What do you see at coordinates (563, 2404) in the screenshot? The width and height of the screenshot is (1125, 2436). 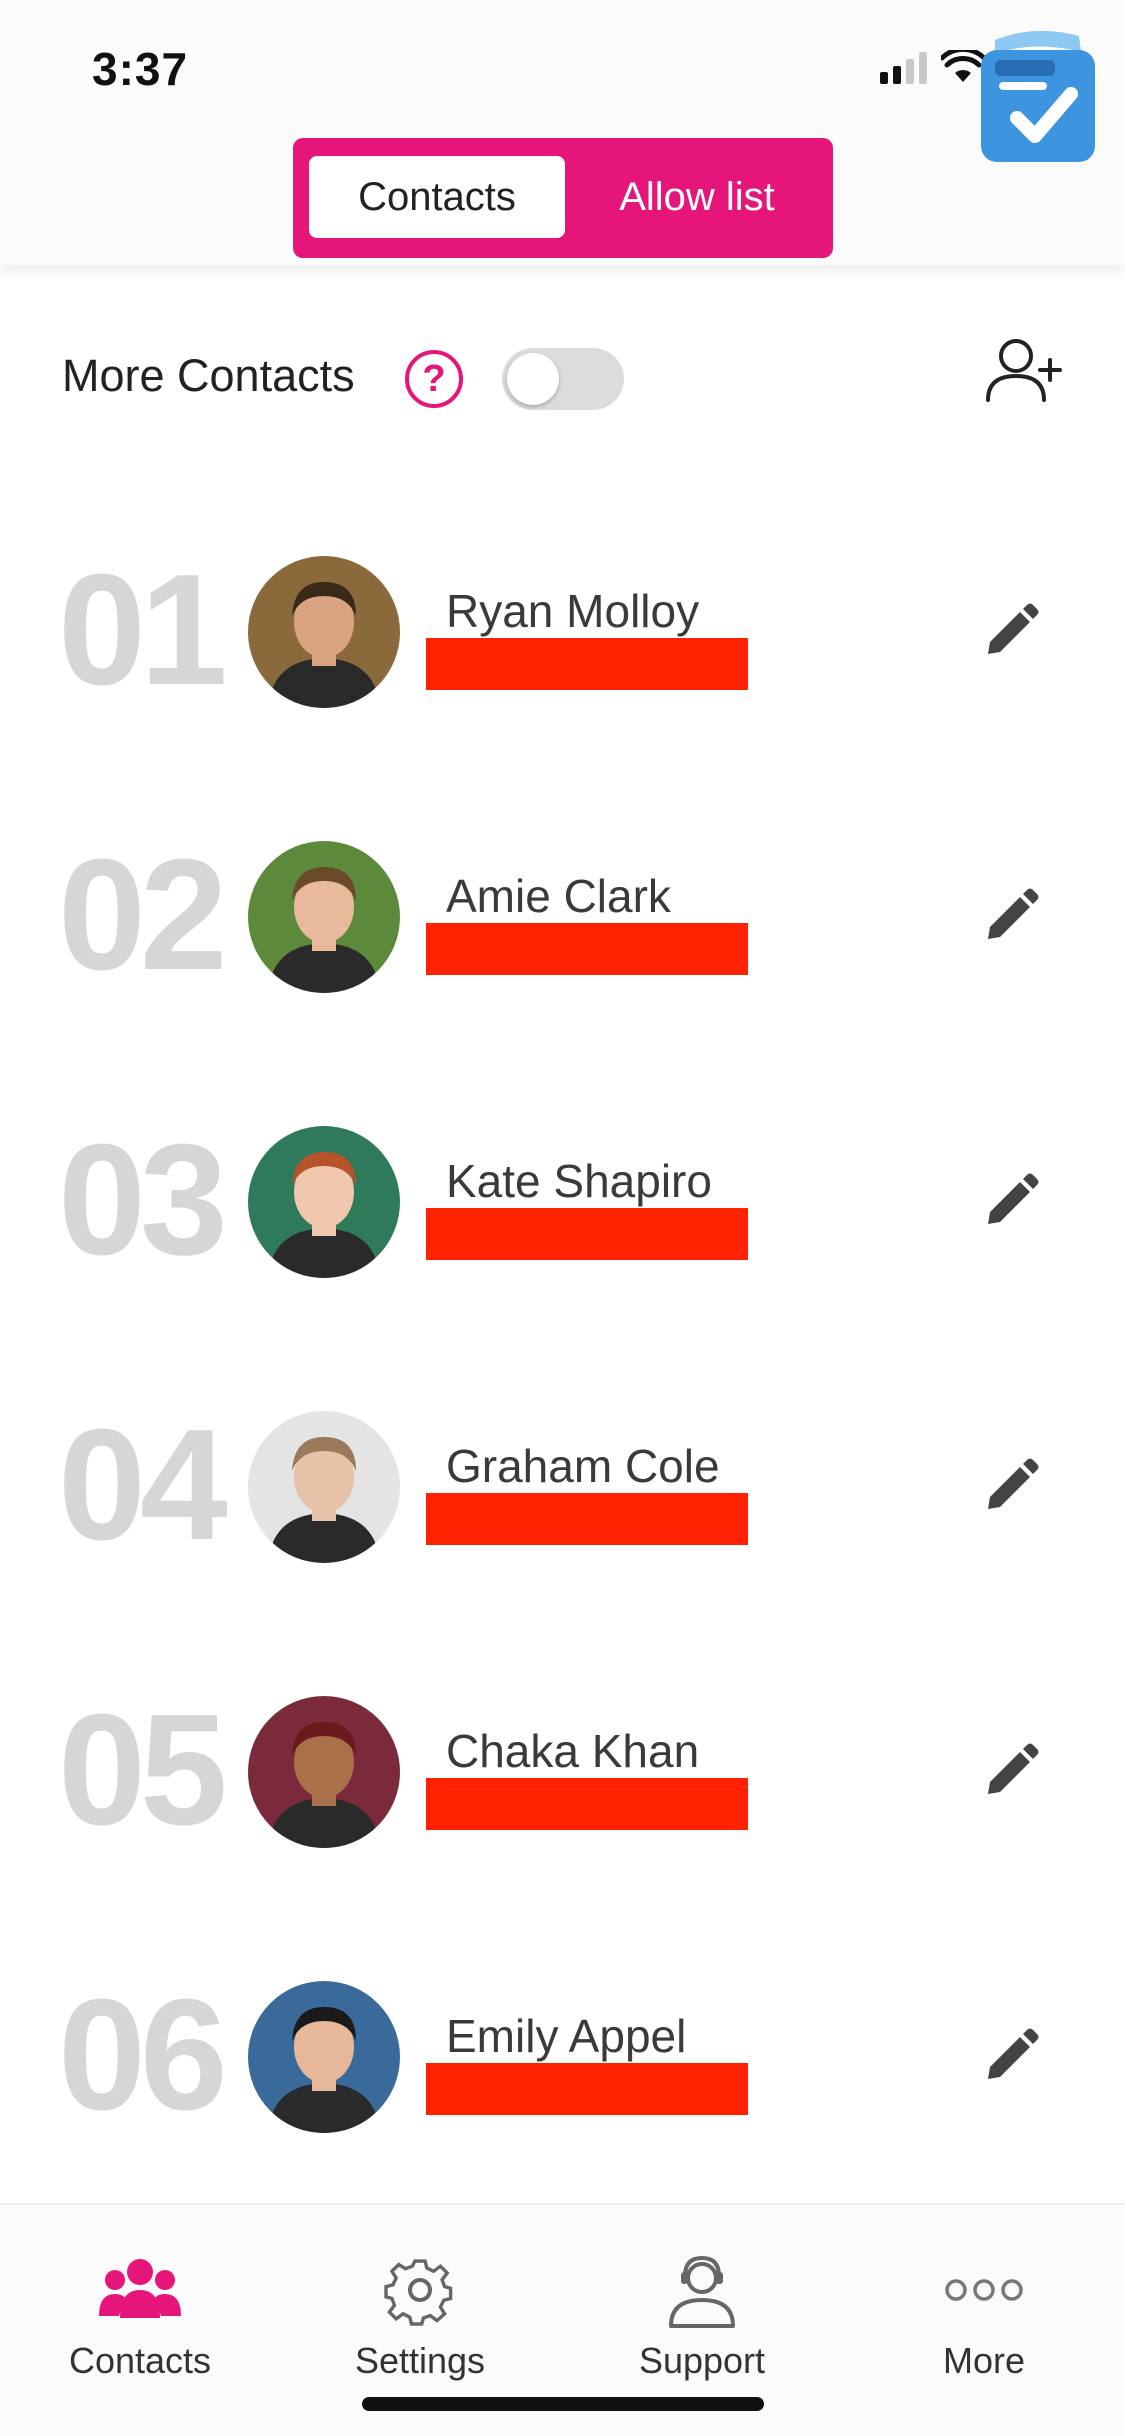 I see `home-indicator` at bounding box center [563, 2404].